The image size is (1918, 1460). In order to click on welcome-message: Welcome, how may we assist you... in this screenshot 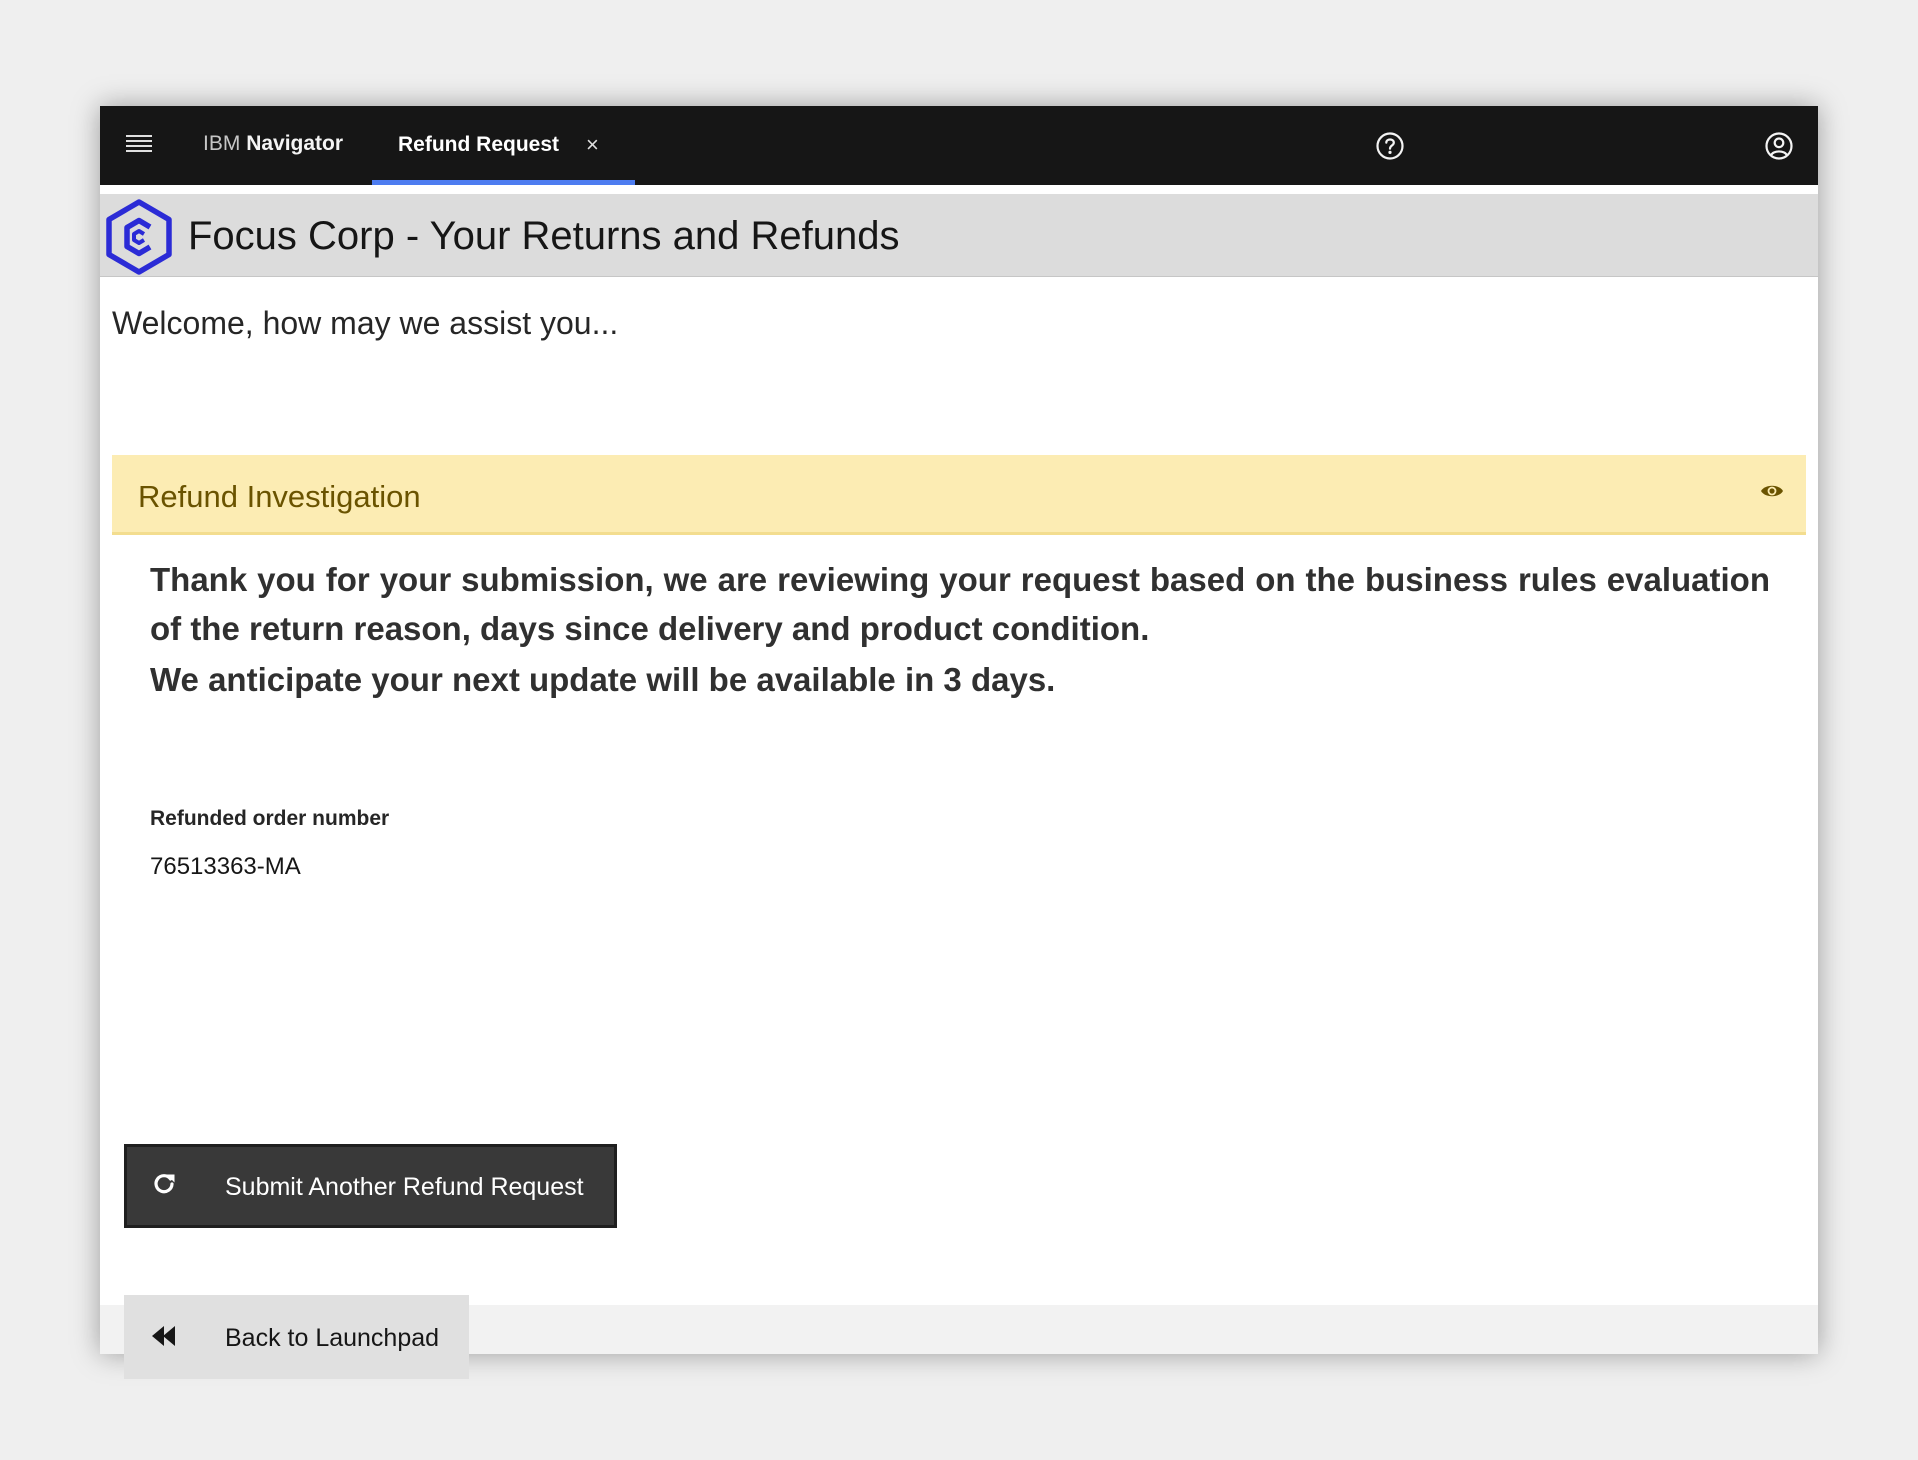, I will do `click(365, 323)`.